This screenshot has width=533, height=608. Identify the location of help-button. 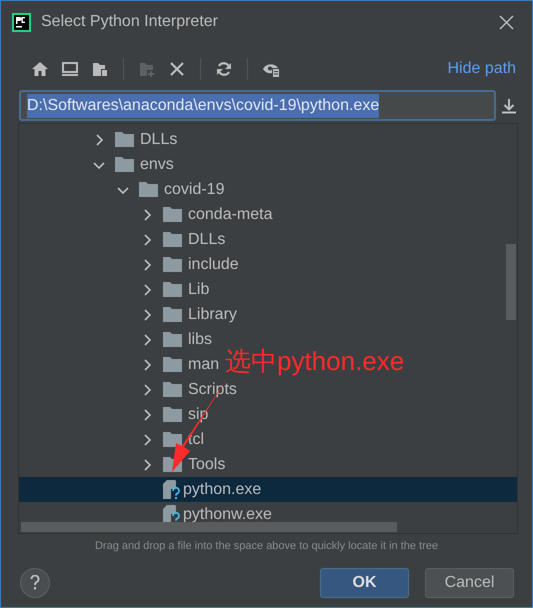
(35, 583).